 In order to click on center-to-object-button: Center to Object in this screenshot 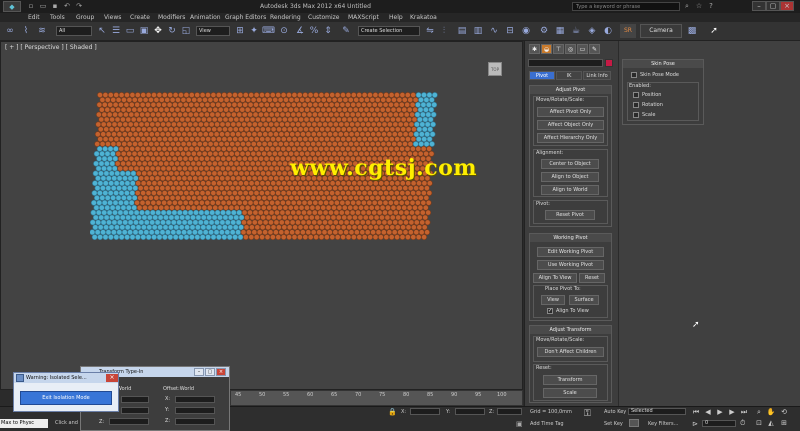, I will do `click(570, 164)`.